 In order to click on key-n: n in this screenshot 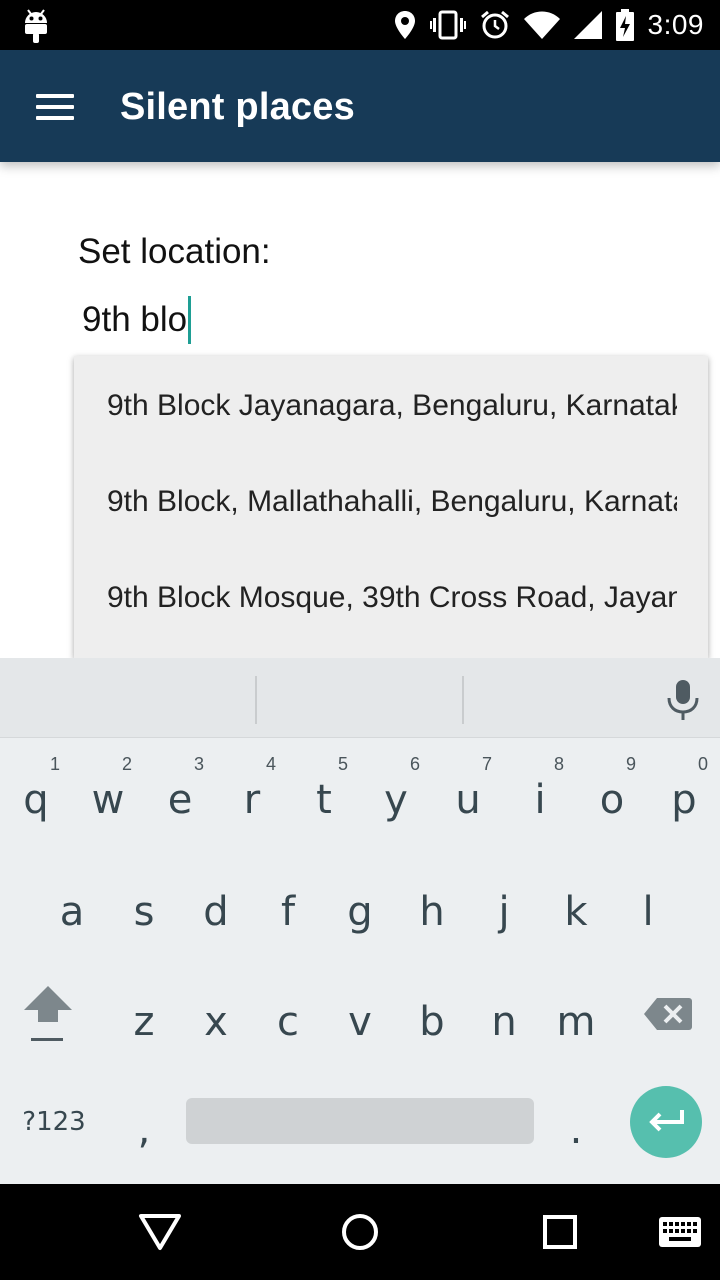, I will do `click(504, 1014)`.